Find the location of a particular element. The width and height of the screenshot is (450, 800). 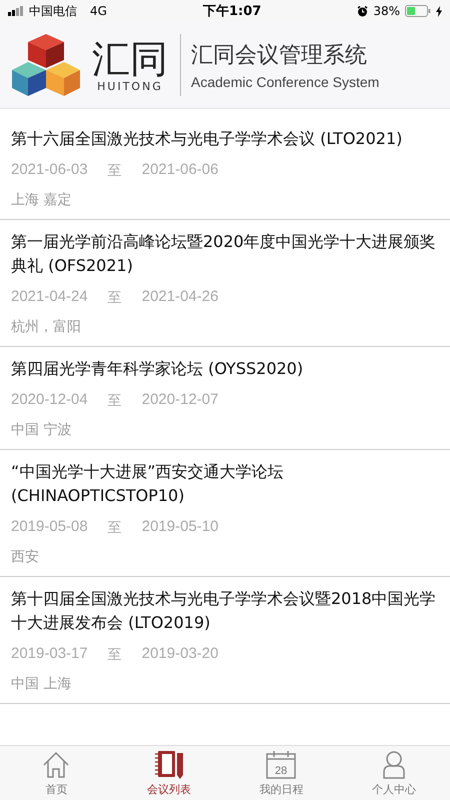

conference-location: 杭州，富阳 is located at coordinates (46, 327).